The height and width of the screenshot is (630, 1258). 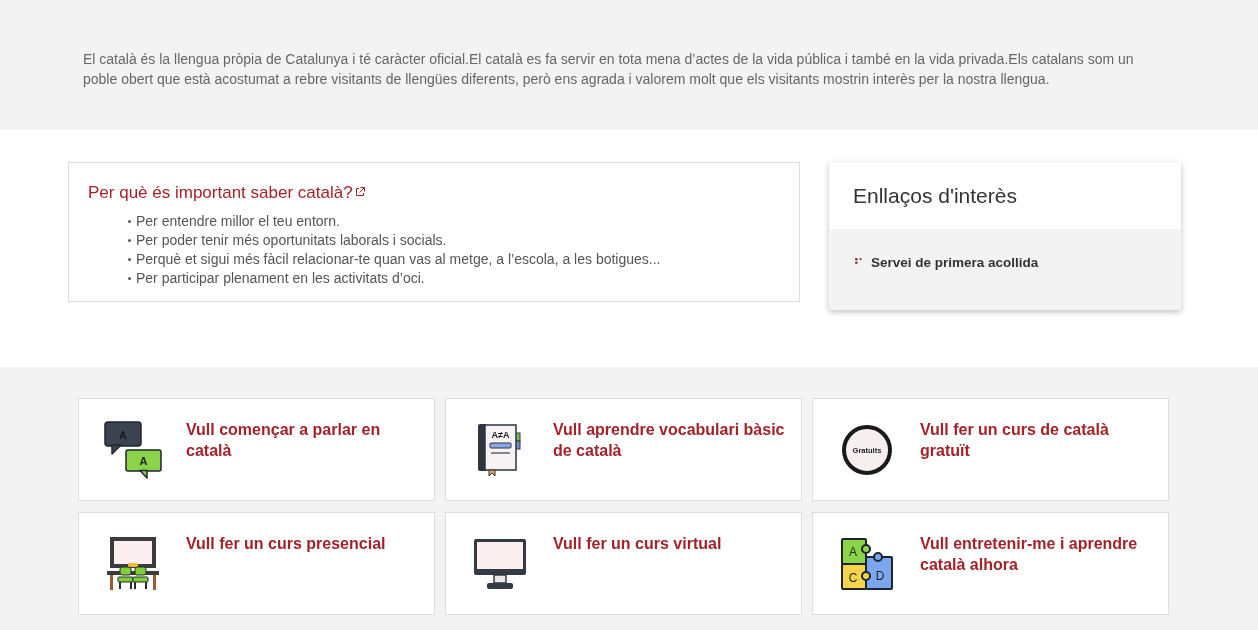 What do you see at coordinates (947, 263) in the screenshot?
I see `link: Servei de primera acollida` at bounding box center [947, 263].